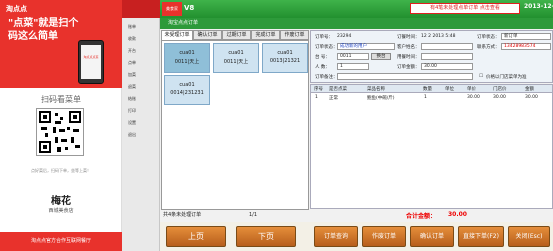 This screenshot has height=251, width=553. What do you see at coordinates (132, 51) in the screenshot?
I see `rail-item-open: 开台` at bounding box center [132, 51].